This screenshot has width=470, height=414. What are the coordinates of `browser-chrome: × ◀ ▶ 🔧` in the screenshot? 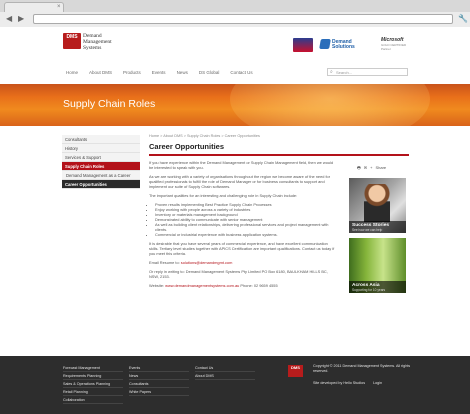 It's located at (235, 13).